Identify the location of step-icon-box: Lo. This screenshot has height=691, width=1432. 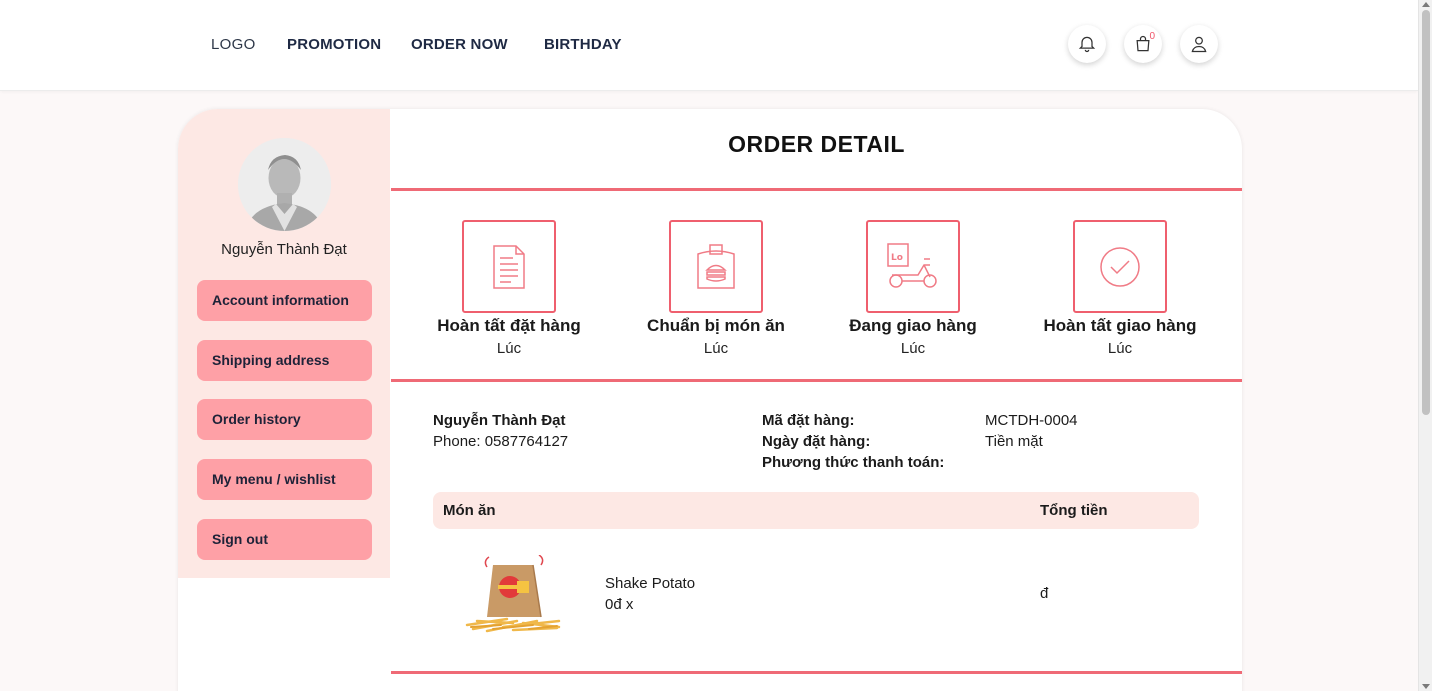
(913, 266).